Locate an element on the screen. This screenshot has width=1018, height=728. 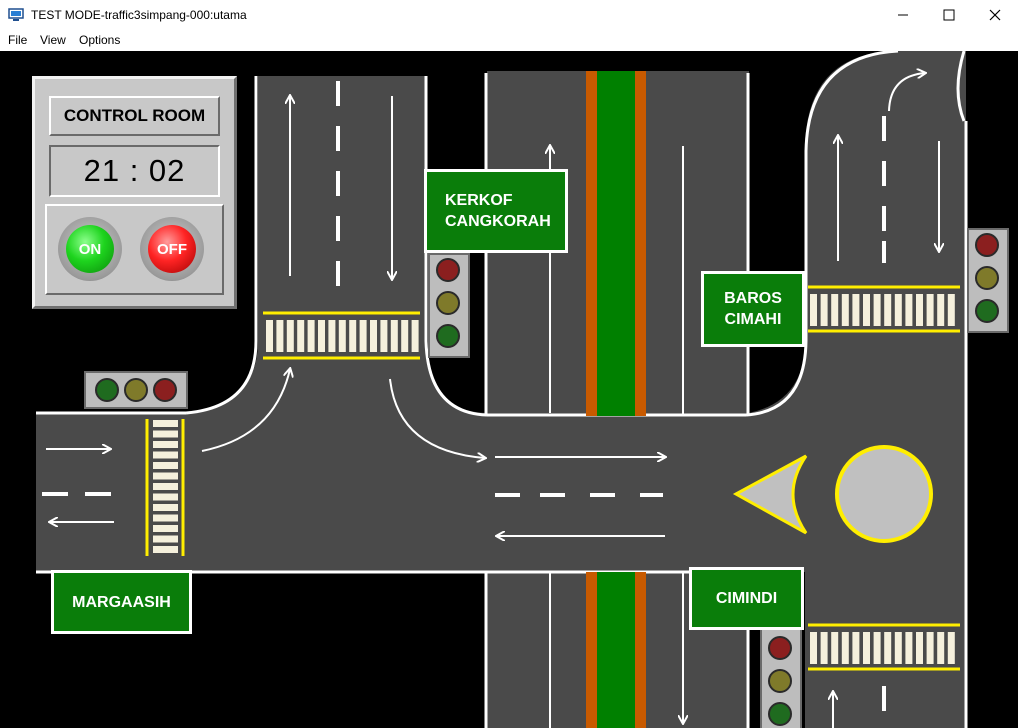
sign-margaasih: MARGAASIH is located at coordinates (121, 602).